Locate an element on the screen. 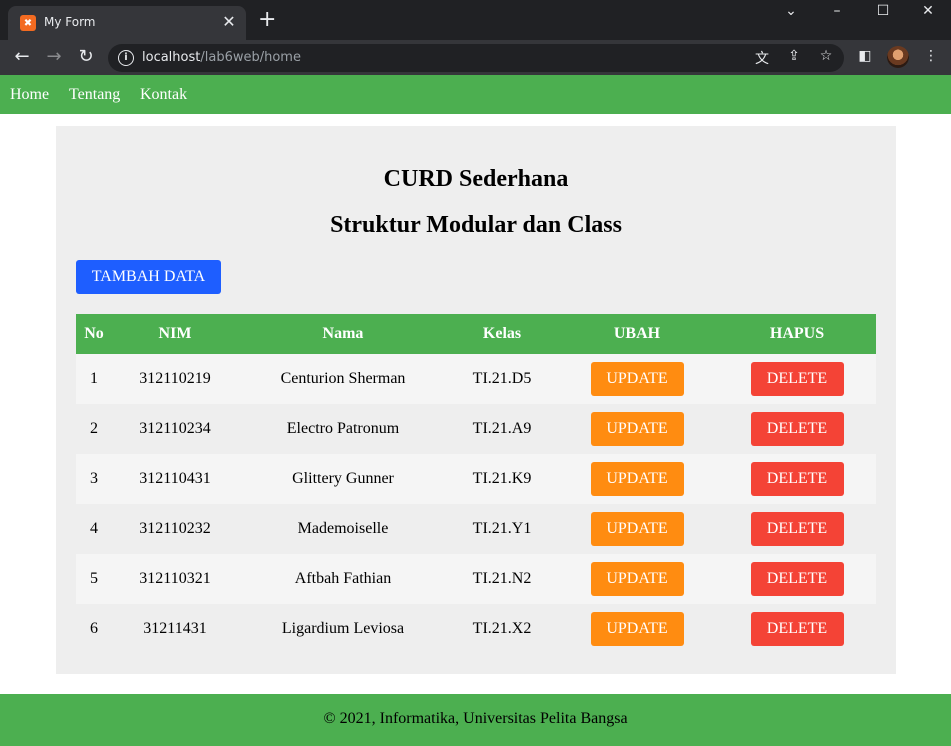 The image size is (951, 746). cell-nama: Electro Patronum is located at coordinates (343, 429).